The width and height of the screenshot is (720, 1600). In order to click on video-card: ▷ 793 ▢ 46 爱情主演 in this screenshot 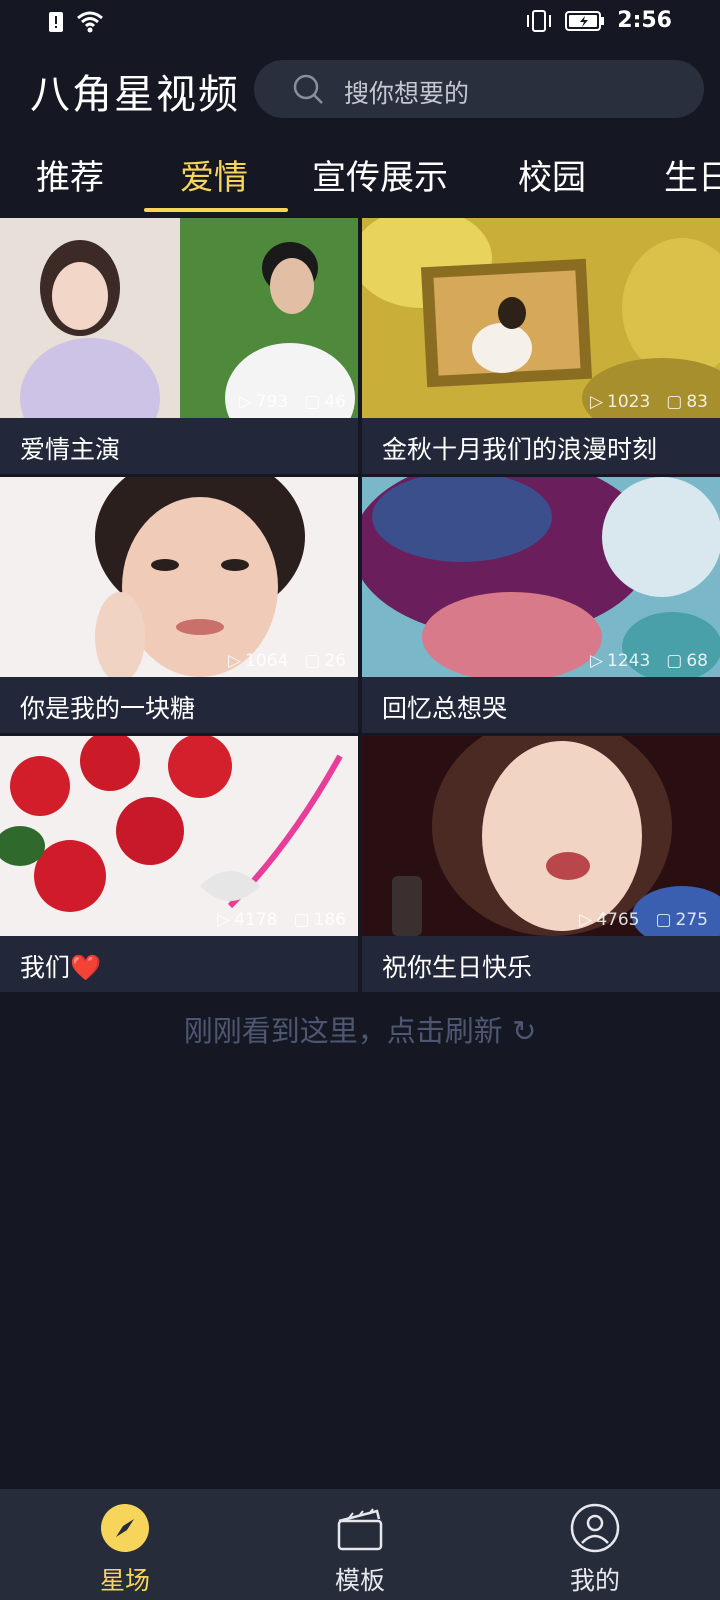, I will do `click(179, 346)`.